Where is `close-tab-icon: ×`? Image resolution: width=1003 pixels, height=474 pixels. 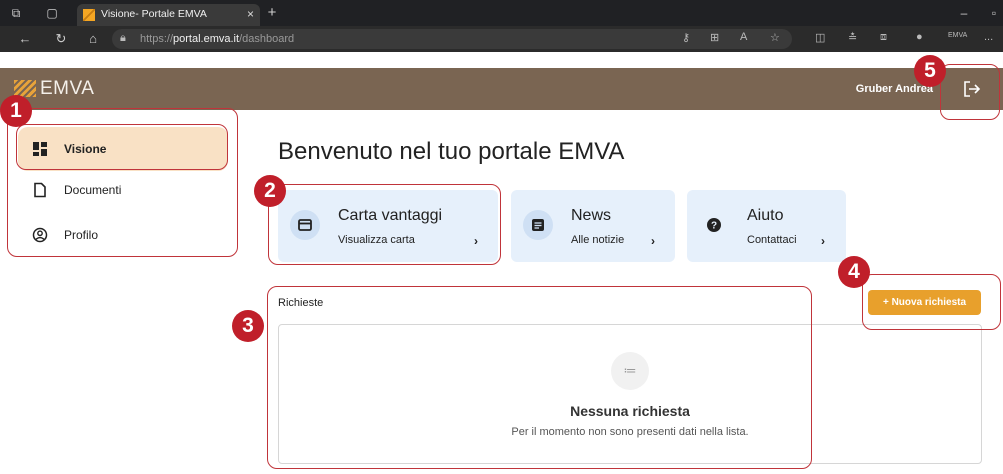
close-tab-icon: × is located at coordinates (250, 14).